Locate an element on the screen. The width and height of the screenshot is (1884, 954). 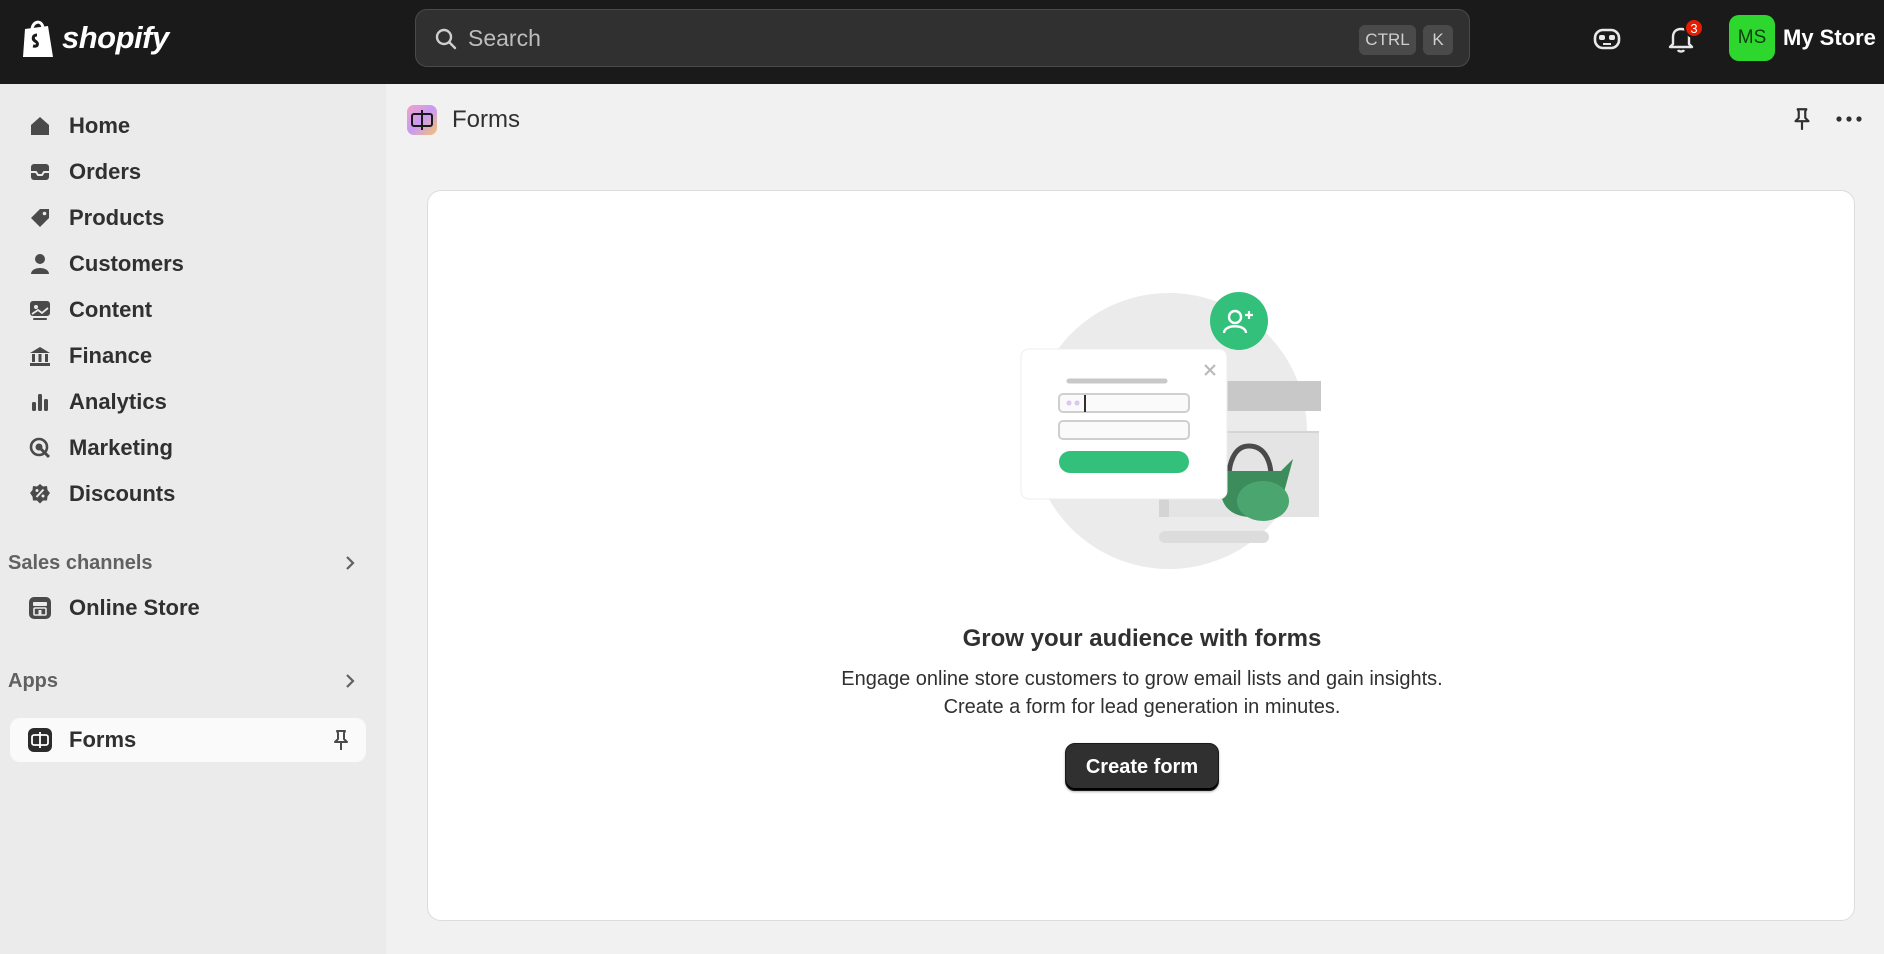
sales-channels-label: Sales channels is located at coordinates (80, 562).